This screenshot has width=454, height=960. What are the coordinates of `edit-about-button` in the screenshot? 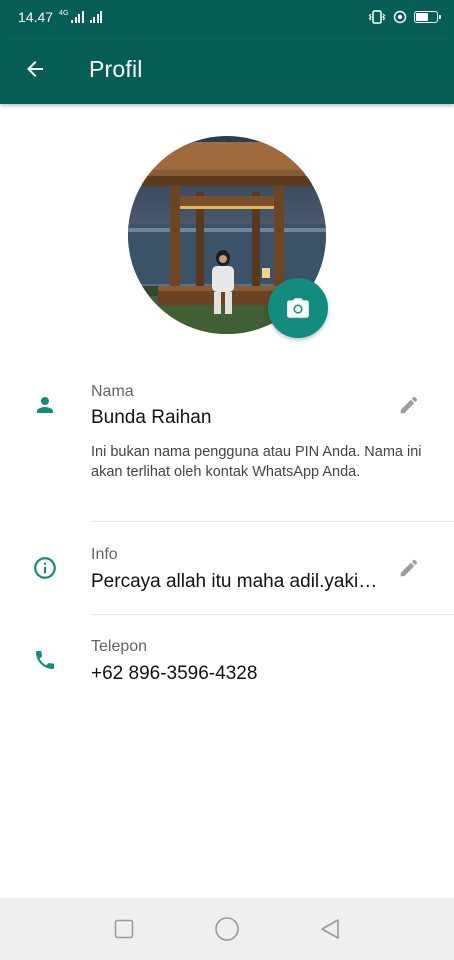 It's located at (409, 568).